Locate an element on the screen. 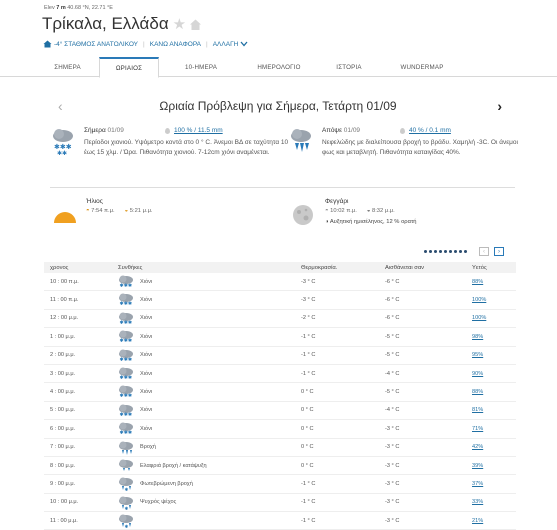 The width and height of the screenshot is (557, 530). sleet-icon is located at coordinates (301, 140).